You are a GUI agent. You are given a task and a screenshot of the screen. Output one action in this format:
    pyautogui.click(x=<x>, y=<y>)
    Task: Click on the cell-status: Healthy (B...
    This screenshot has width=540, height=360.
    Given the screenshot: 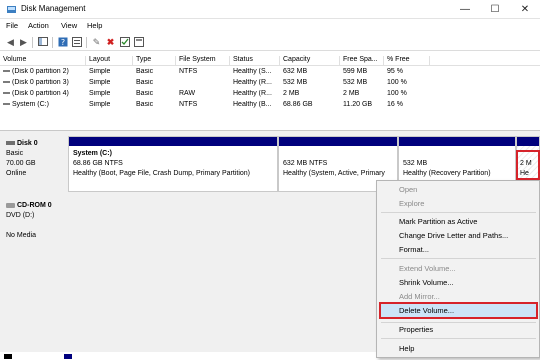 What is the action you would take?
    pyautogui.click(x=252, y=104)
    